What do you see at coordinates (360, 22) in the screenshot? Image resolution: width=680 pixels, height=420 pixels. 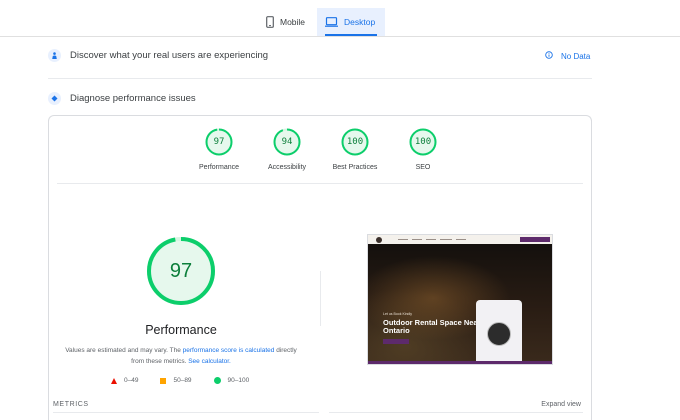 I see `tab-desktop-label: Desktop` at bounding box center [360, 22].